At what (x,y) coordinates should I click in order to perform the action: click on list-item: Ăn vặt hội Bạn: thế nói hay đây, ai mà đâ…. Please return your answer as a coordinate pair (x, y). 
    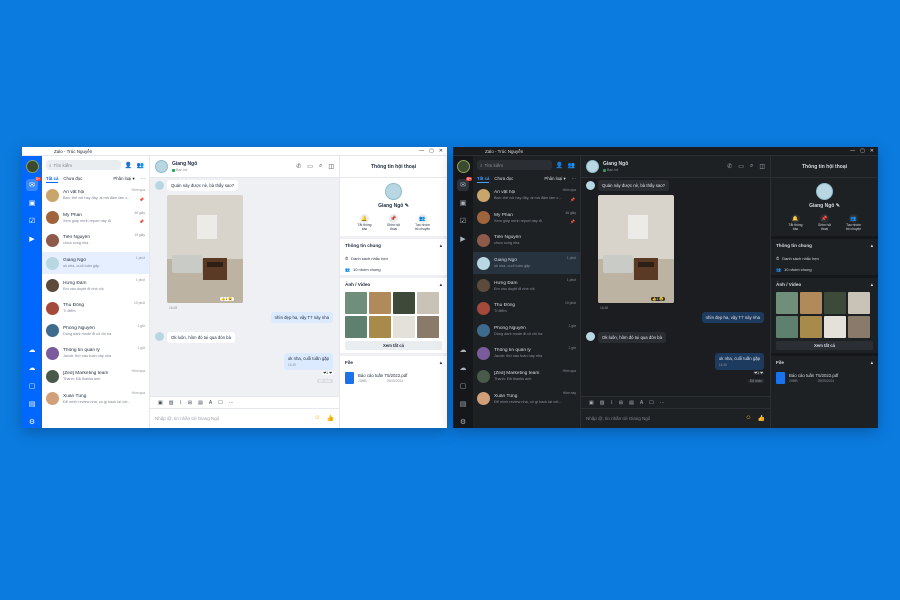
    Looking at the image, I should click on (526, 195).